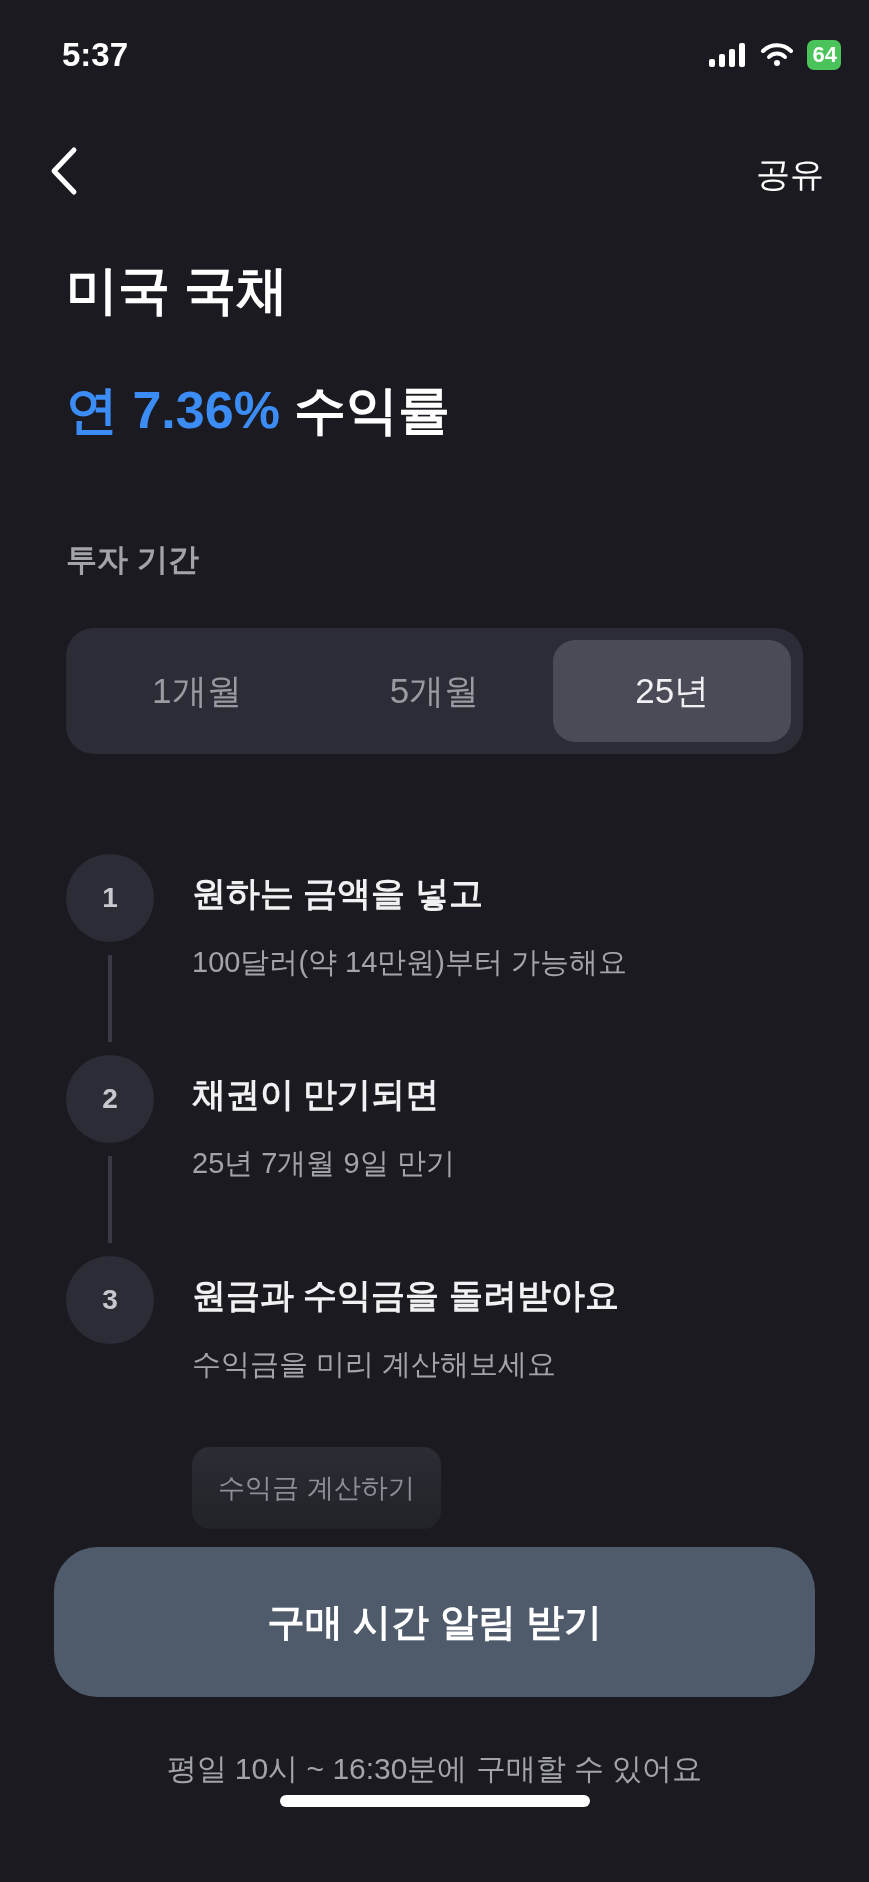 The image size is (869, 1882). I want to click on purchase-hours-note: 평일 10시 ~ 16:30분에 구매할 수 있어요, so click(434, 1769).